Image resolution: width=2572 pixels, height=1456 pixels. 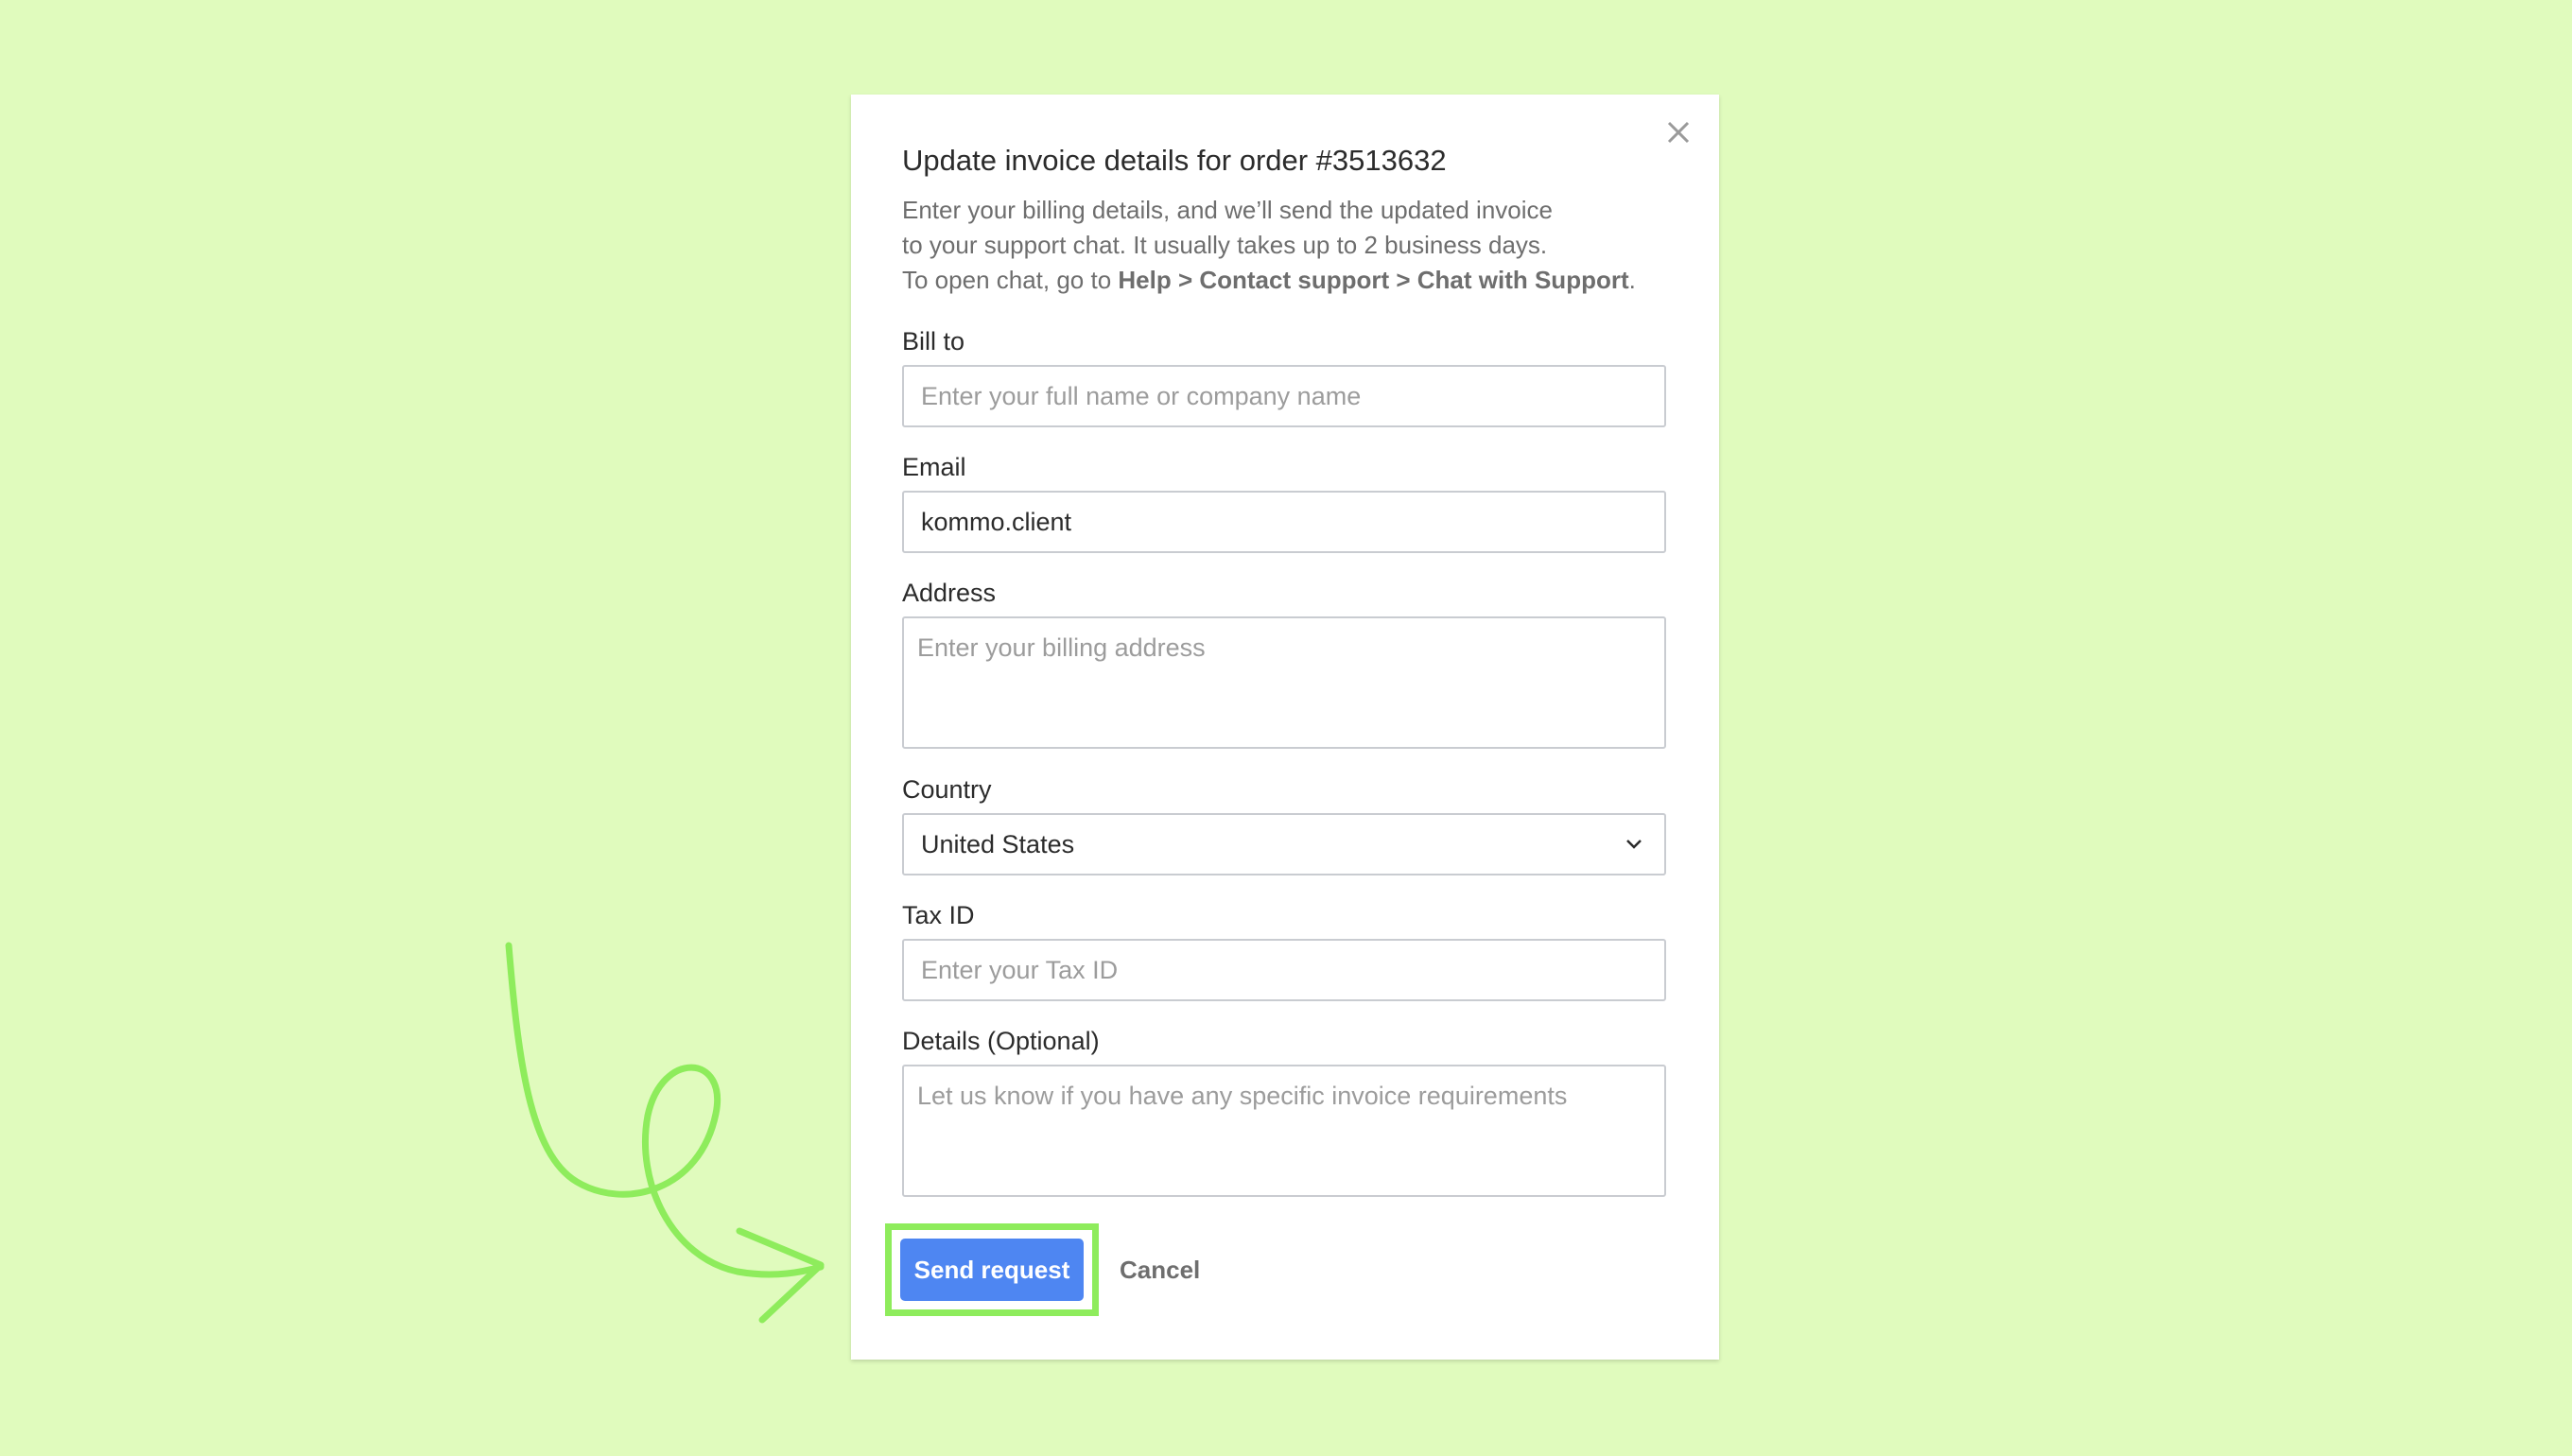 What do you see at coordinates (1284, 844) in the screenshot?
I see `country-select: United States` at bounding box center [1284, 844].